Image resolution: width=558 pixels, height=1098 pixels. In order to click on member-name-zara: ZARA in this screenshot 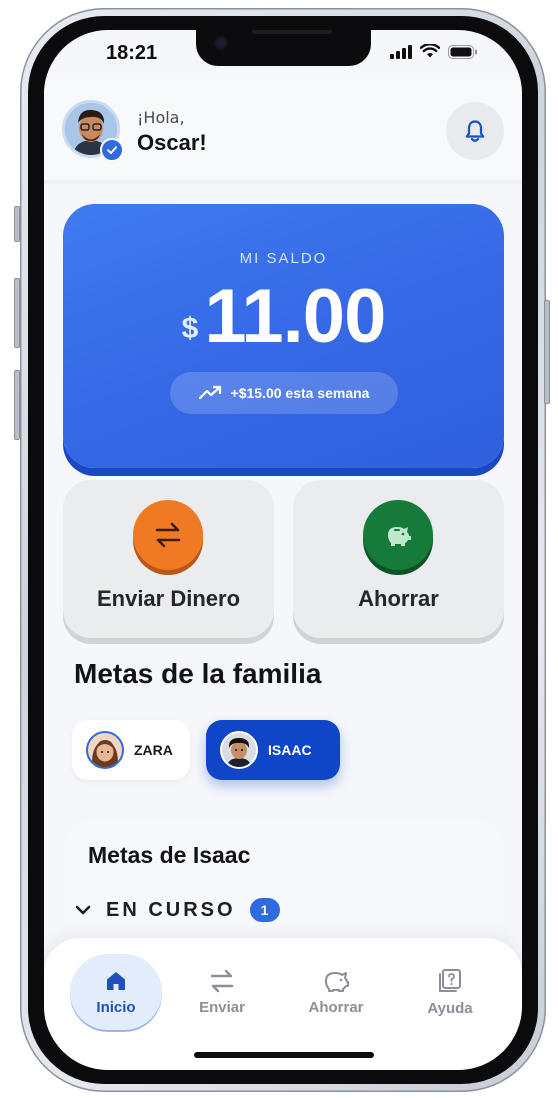, I will do `click(153, 750)`.